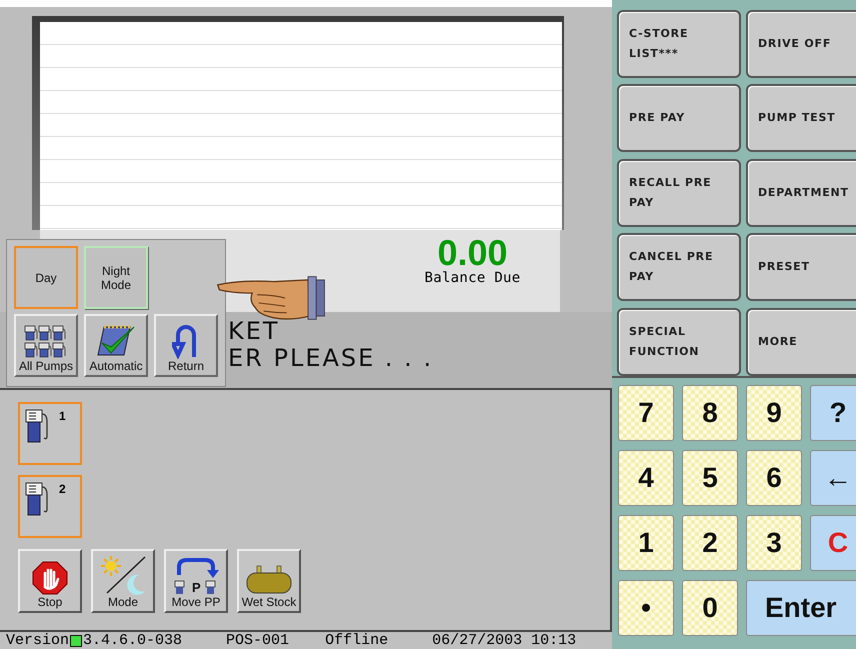 The image size is (856, 649). What do you see at coordinates (38, 640) in the screenshot?
I see `version-label: Version` at bounding box center [38, 640].